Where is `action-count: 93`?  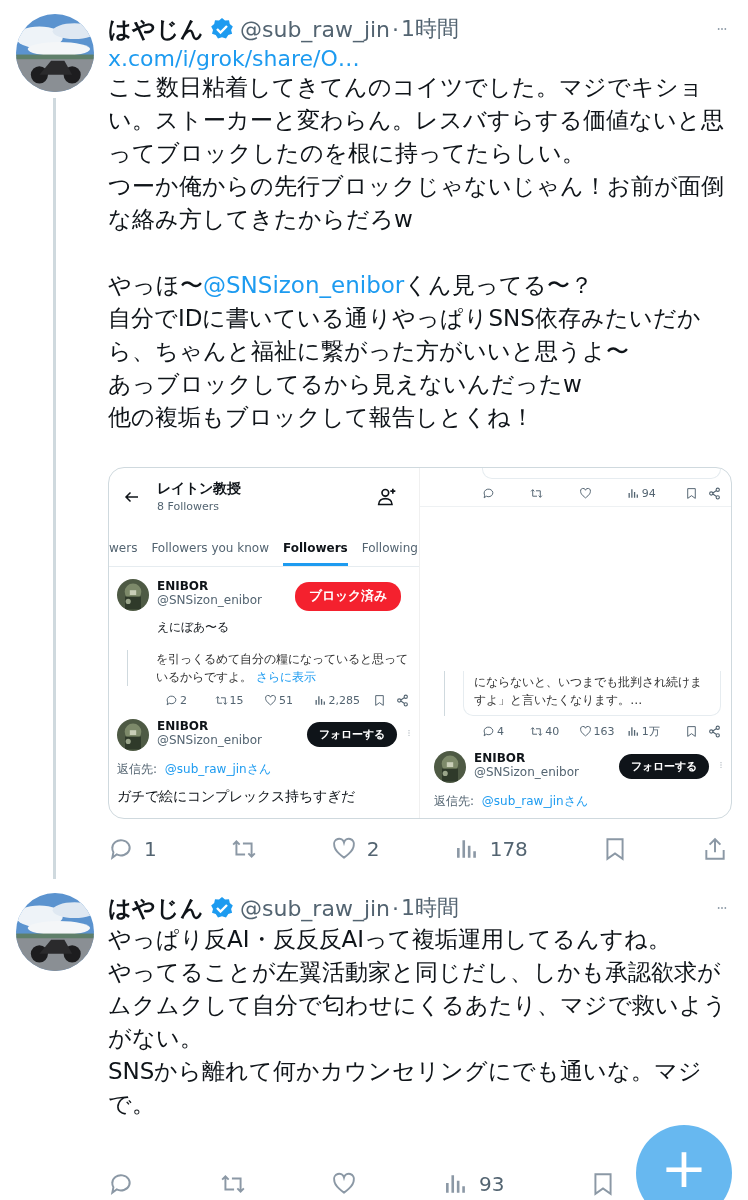
action-count: 93 is located at coordinates (492, 1184).